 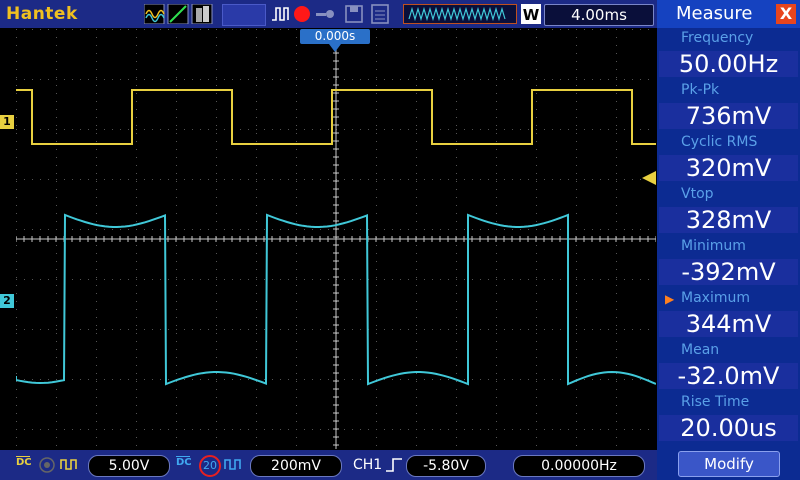 What do you see at coordinates (234, 464) in the screenshot?
I see `ch2-waveform-icon` at bounding box center [234, 464].